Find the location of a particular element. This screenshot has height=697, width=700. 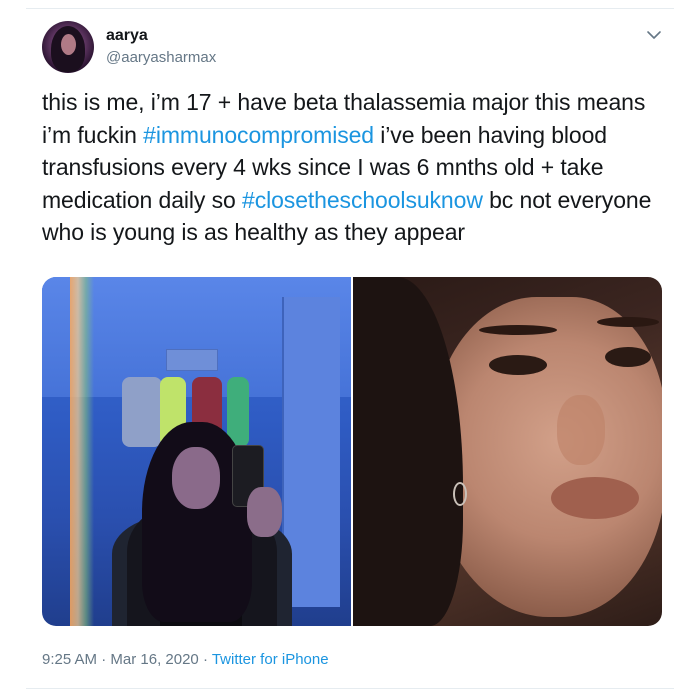

avatar is located at coordinates (68, 47).